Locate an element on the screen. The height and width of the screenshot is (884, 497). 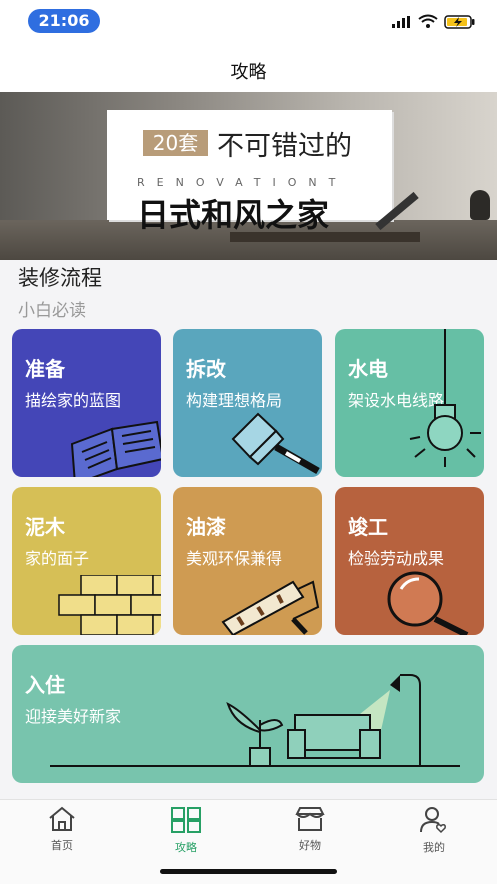
tile-desc: 检验劳动成果 is located at coordinates (396, 558).